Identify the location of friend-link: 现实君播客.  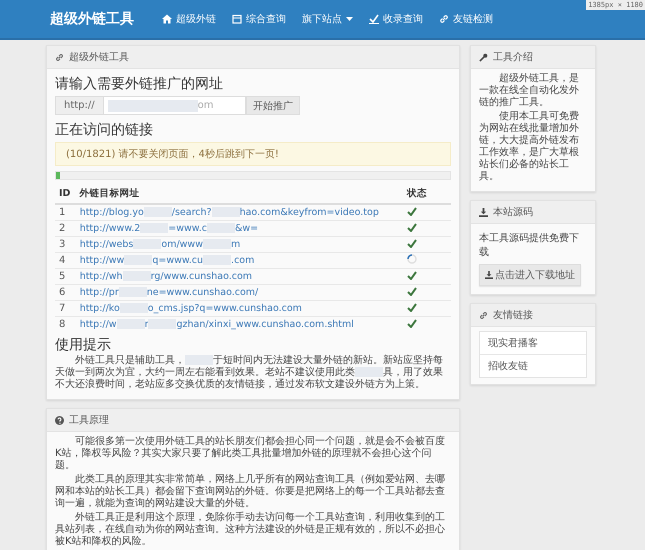
(533, 343).